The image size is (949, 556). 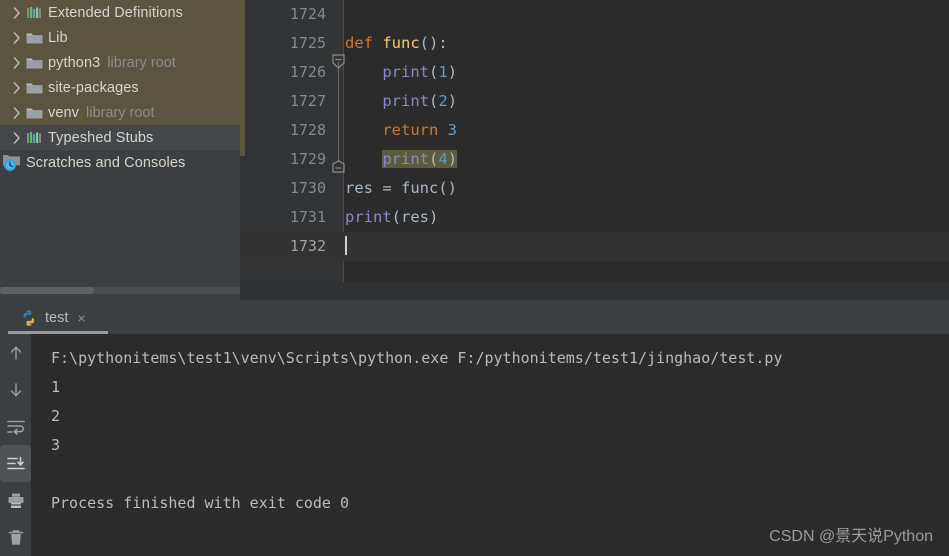 What do you see at coordinates (401, 188) in the screenshot?
I see `line-content: res = func()` at bounding box center [401, 188].